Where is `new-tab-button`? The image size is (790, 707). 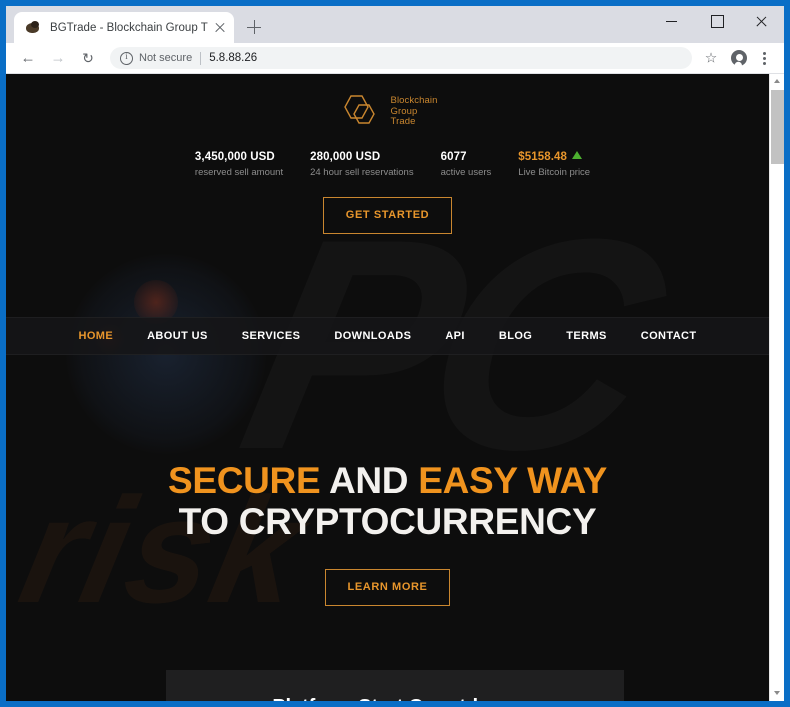
new-tab-button is located at coordinates (254, 27).